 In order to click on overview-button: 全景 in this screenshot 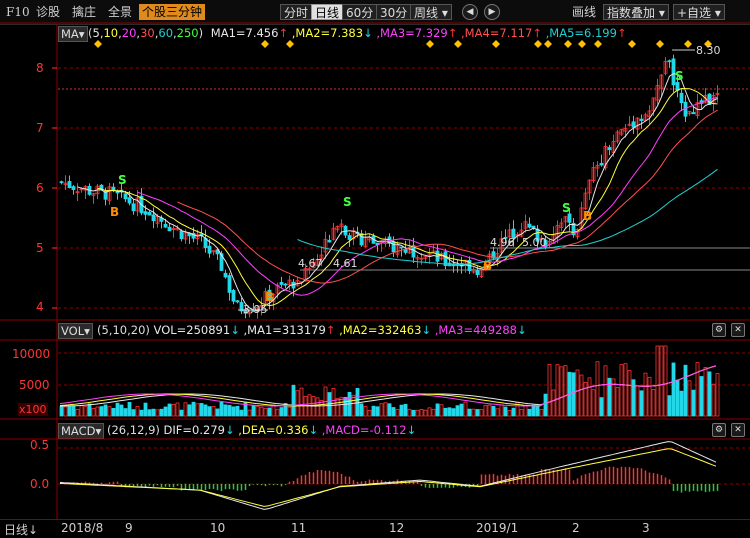, I will do `click(120, 12)`.